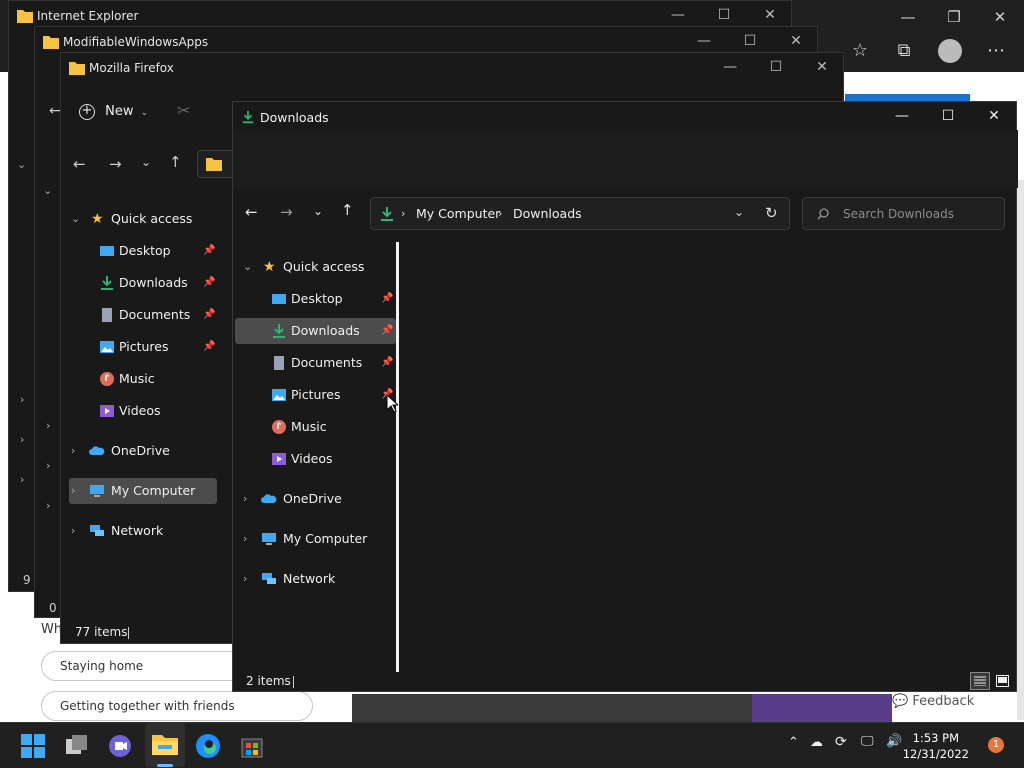 This screenshot has height=768, width=1024. I want to click on nav-label: Downloads, so click(153, 282).